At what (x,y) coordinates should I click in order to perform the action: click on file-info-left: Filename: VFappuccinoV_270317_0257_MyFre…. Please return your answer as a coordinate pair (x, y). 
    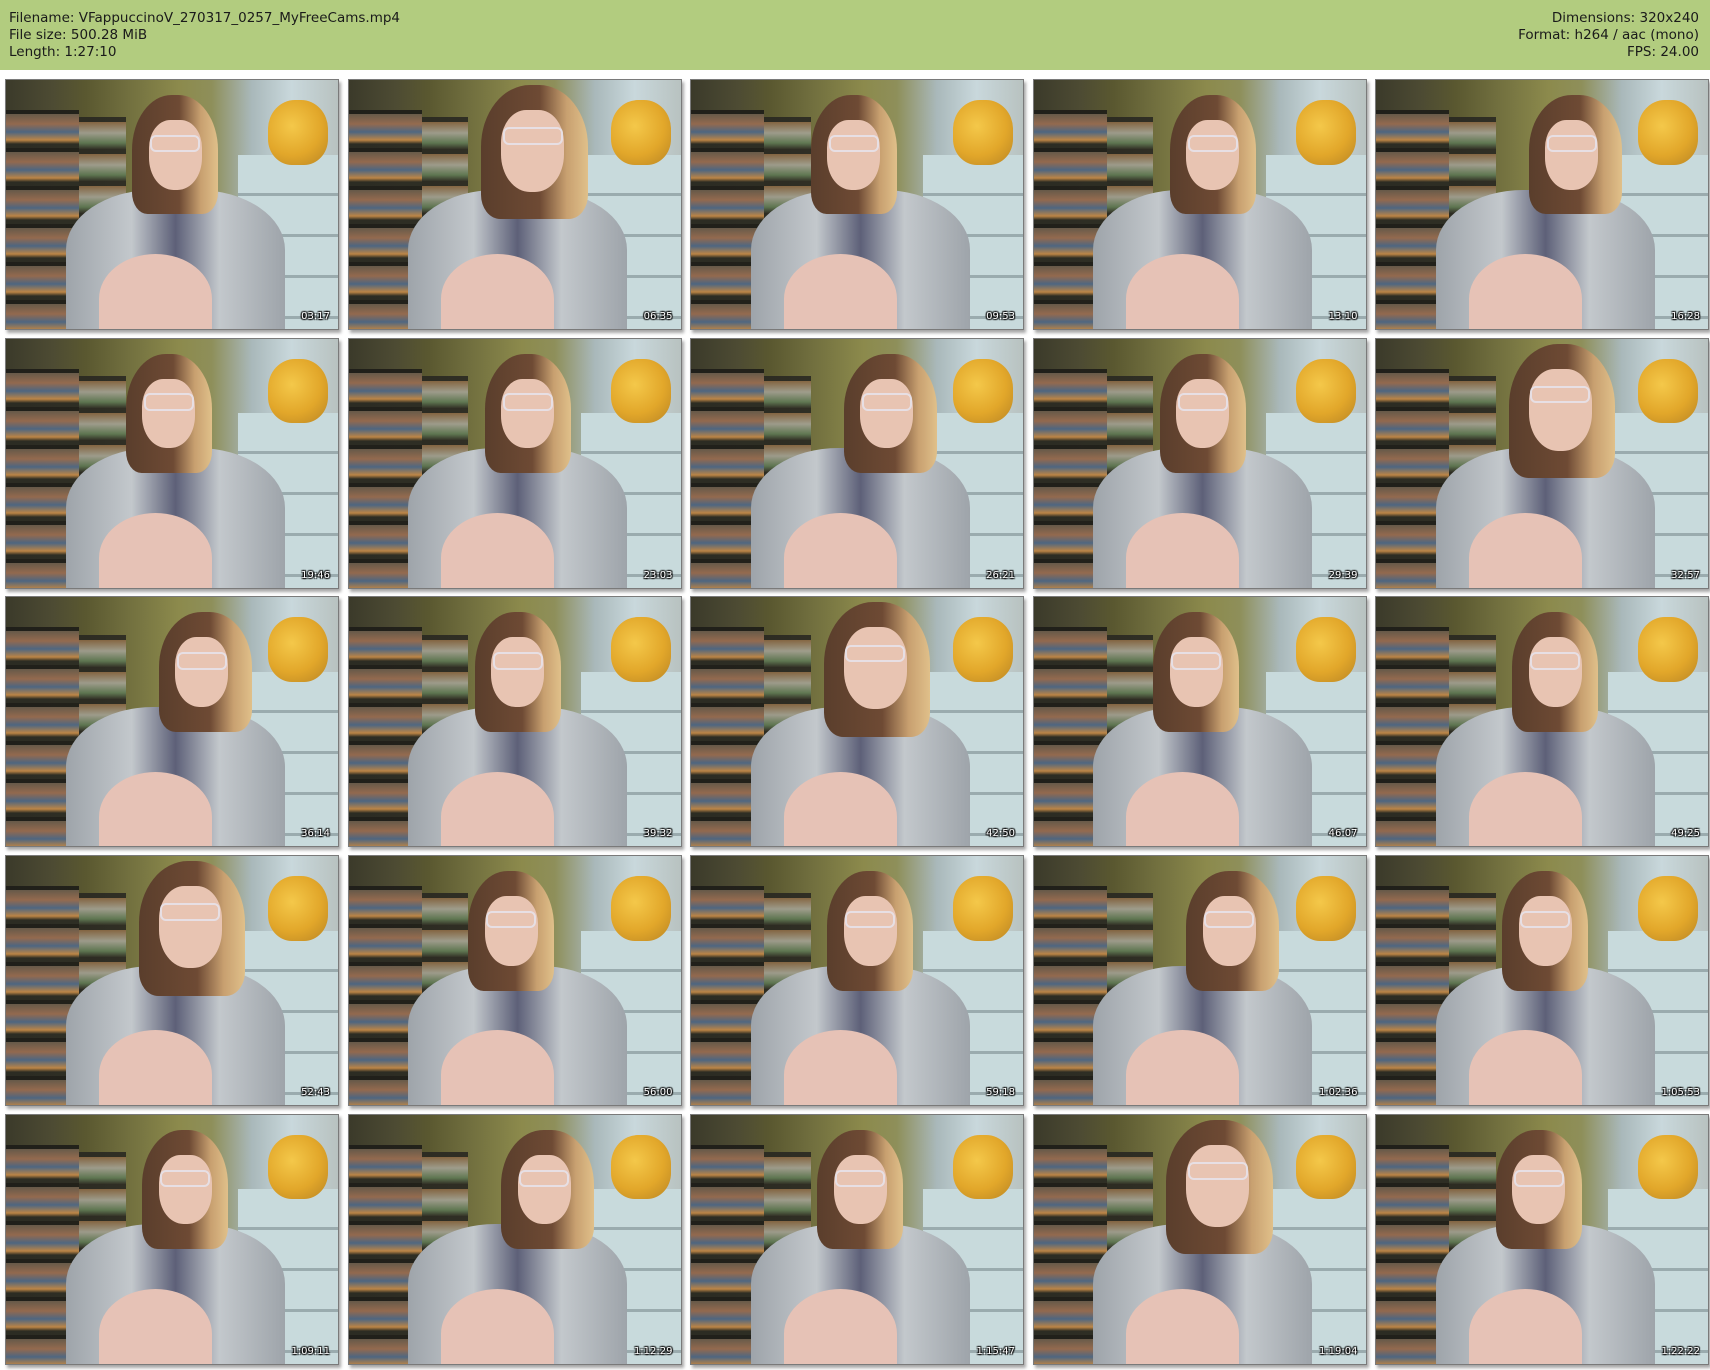
    Looking at the image, I should click on (204, 35).